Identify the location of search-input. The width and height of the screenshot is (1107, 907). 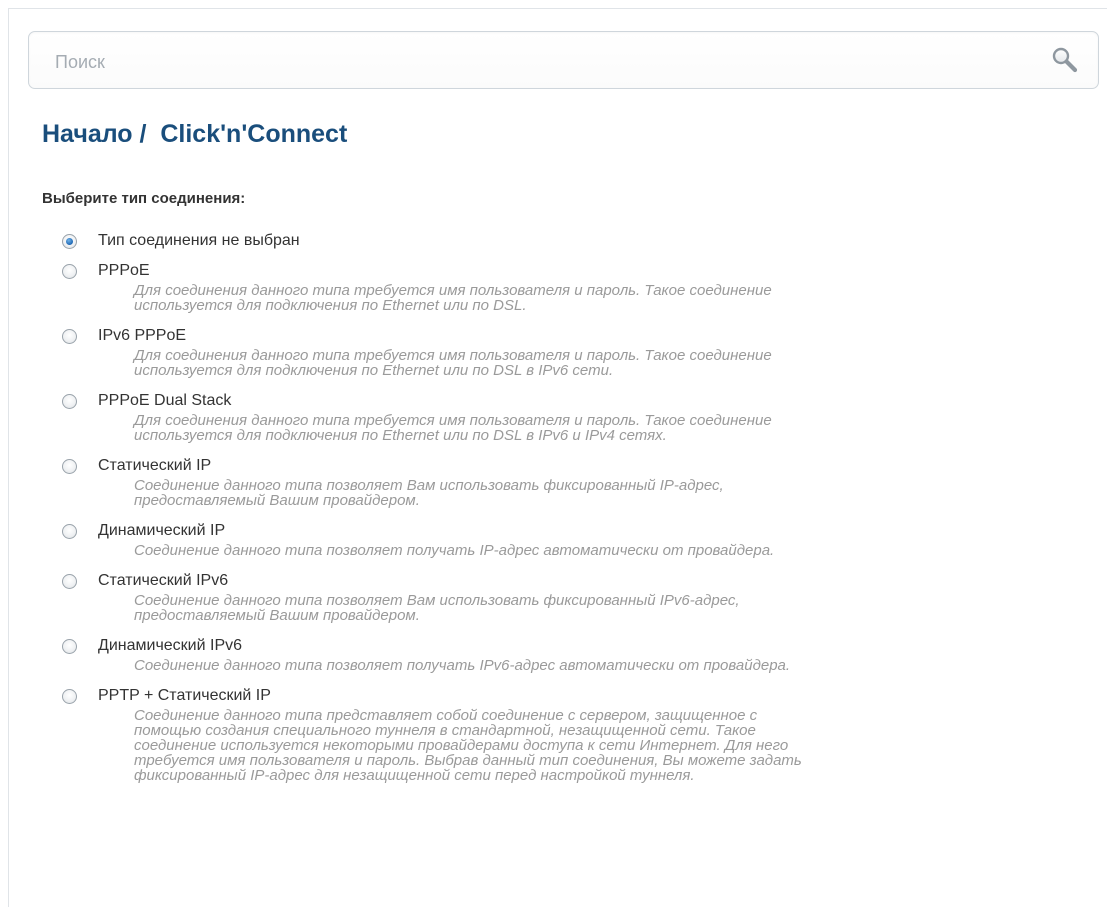
(535, 62).